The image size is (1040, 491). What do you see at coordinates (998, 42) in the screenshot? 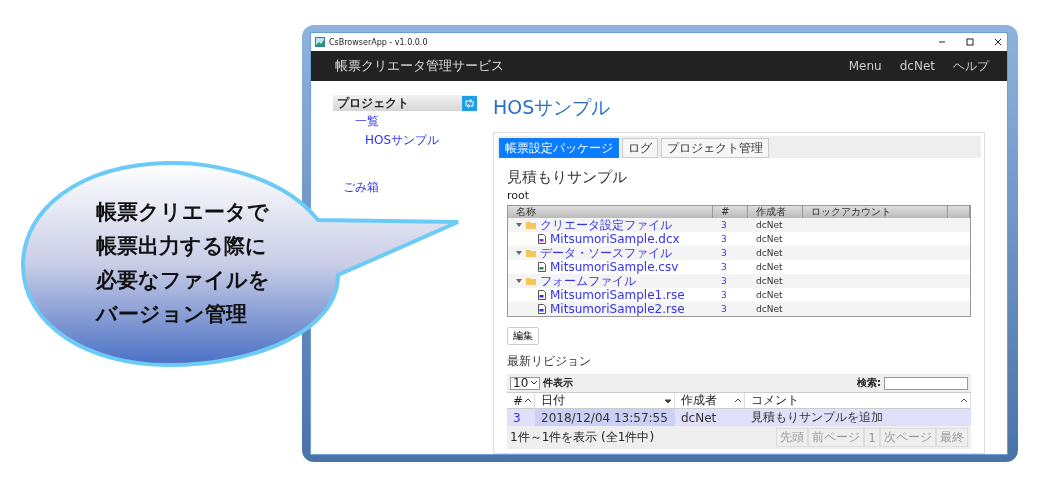
I see `close-icon` at bounding box center [998, 42].